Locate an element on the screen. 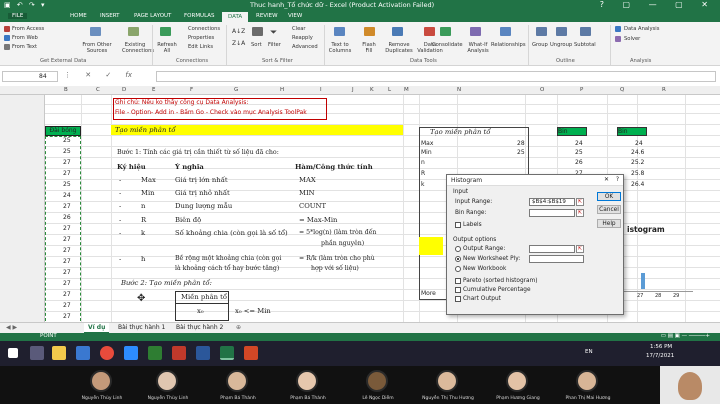 The width and height of the screenshot is (720, 404). participant-tile: Nguyễn Thị Thu Hương is located at coordinates (448, 385).